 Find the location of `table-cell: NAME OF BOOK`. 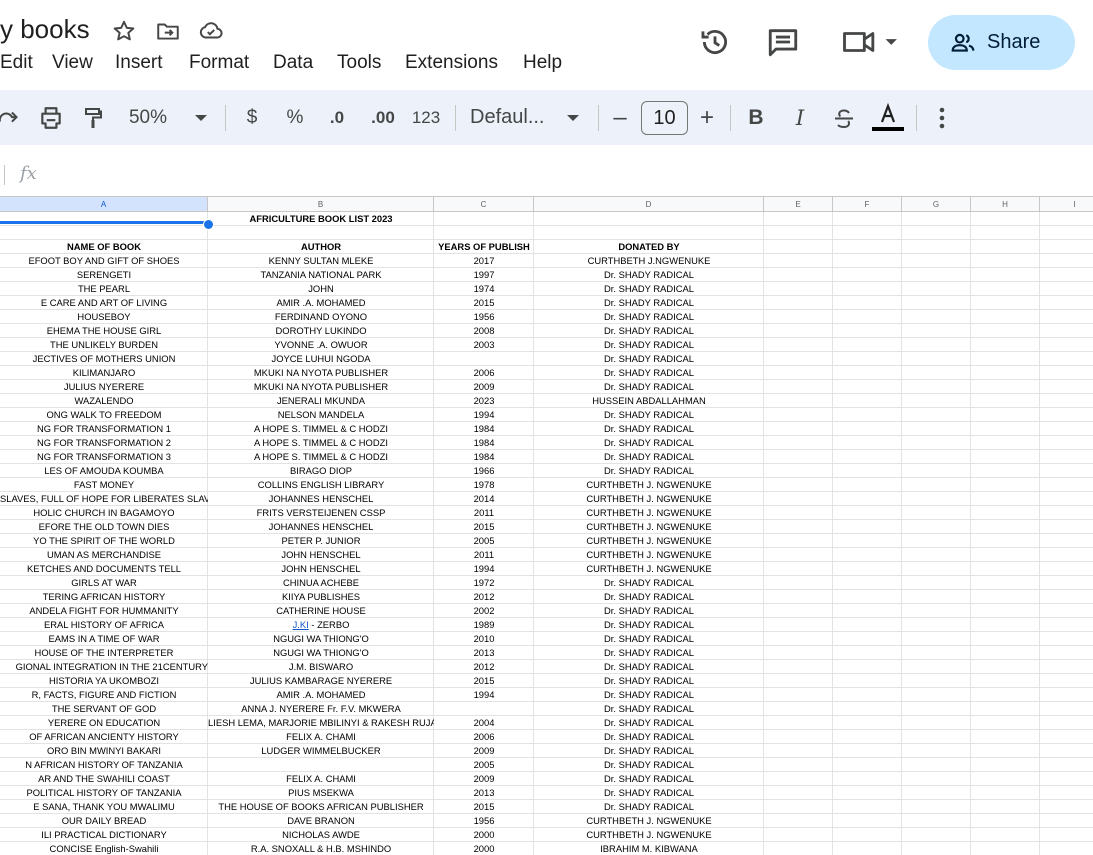

table-cell: NAME OF BOOK is located at coordinates (104, 247).